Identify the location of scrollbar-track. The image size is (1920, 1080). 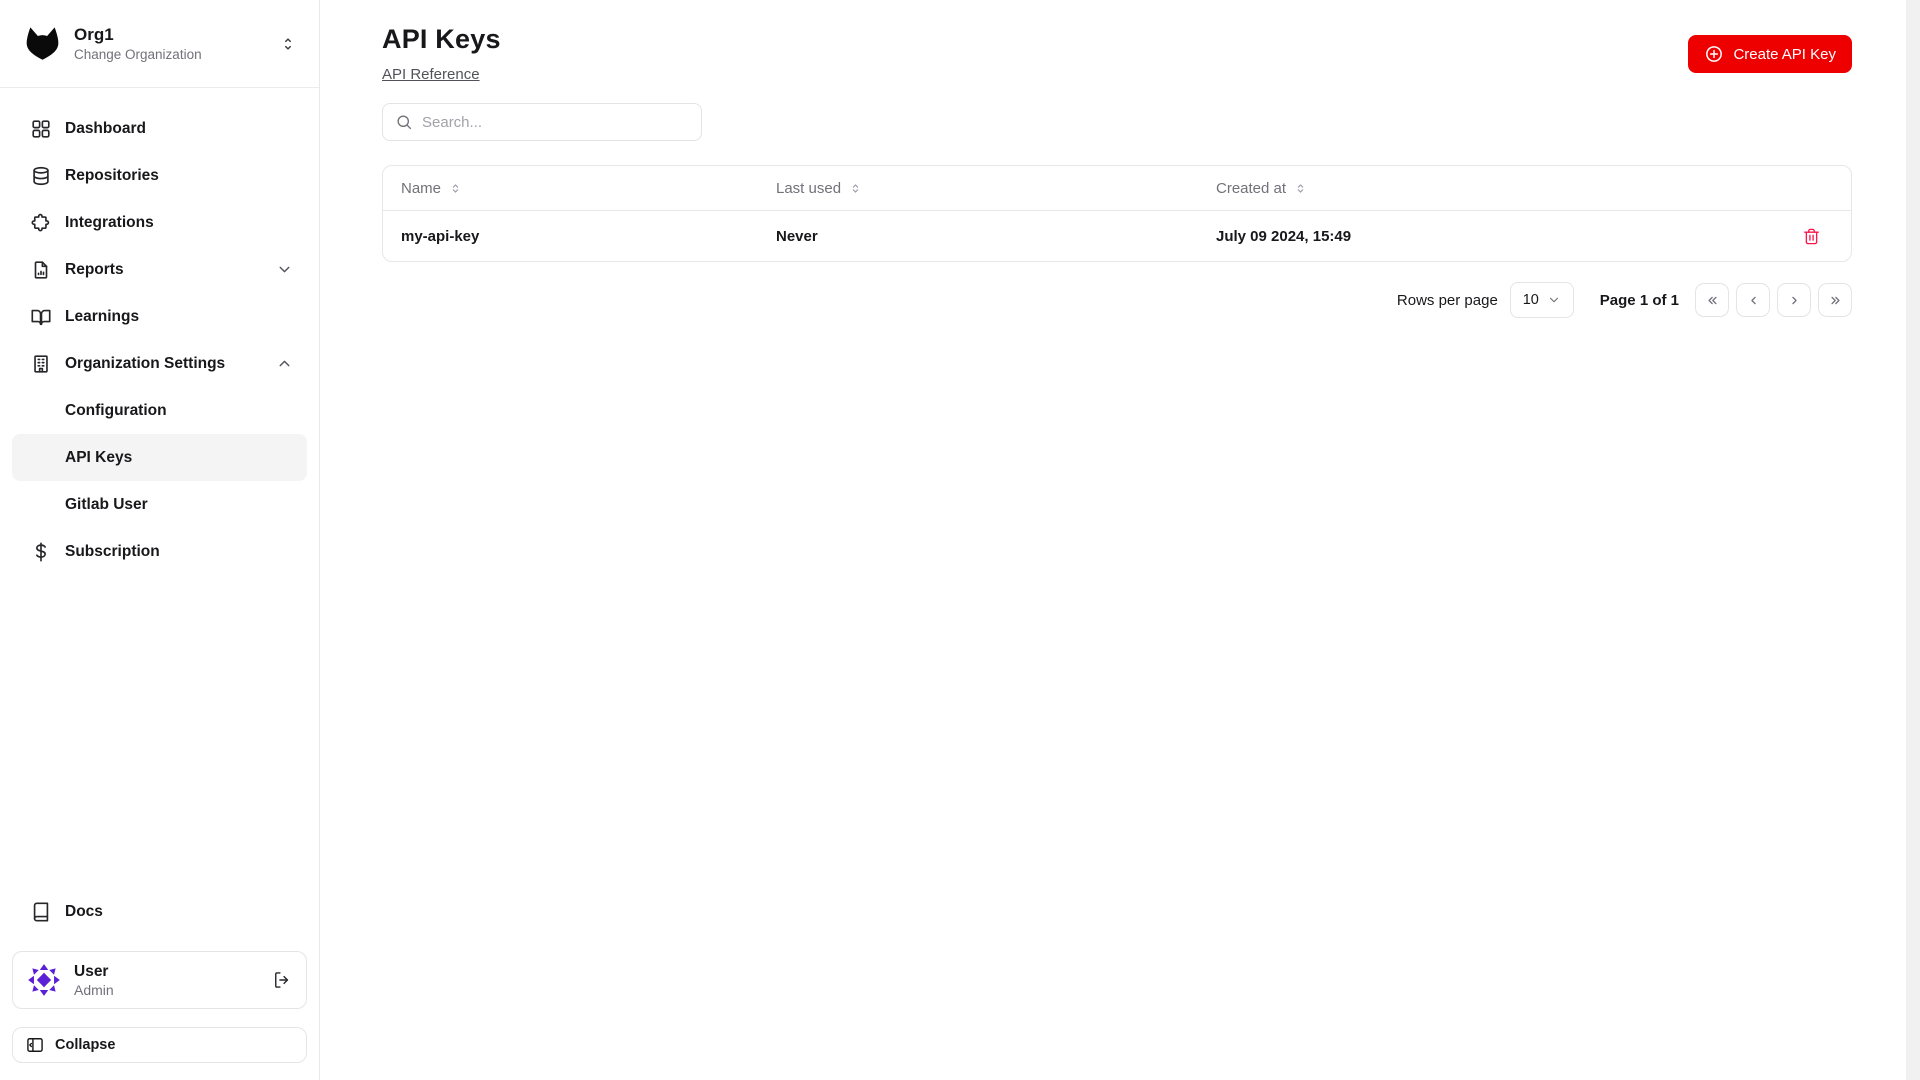
(1913, 540).